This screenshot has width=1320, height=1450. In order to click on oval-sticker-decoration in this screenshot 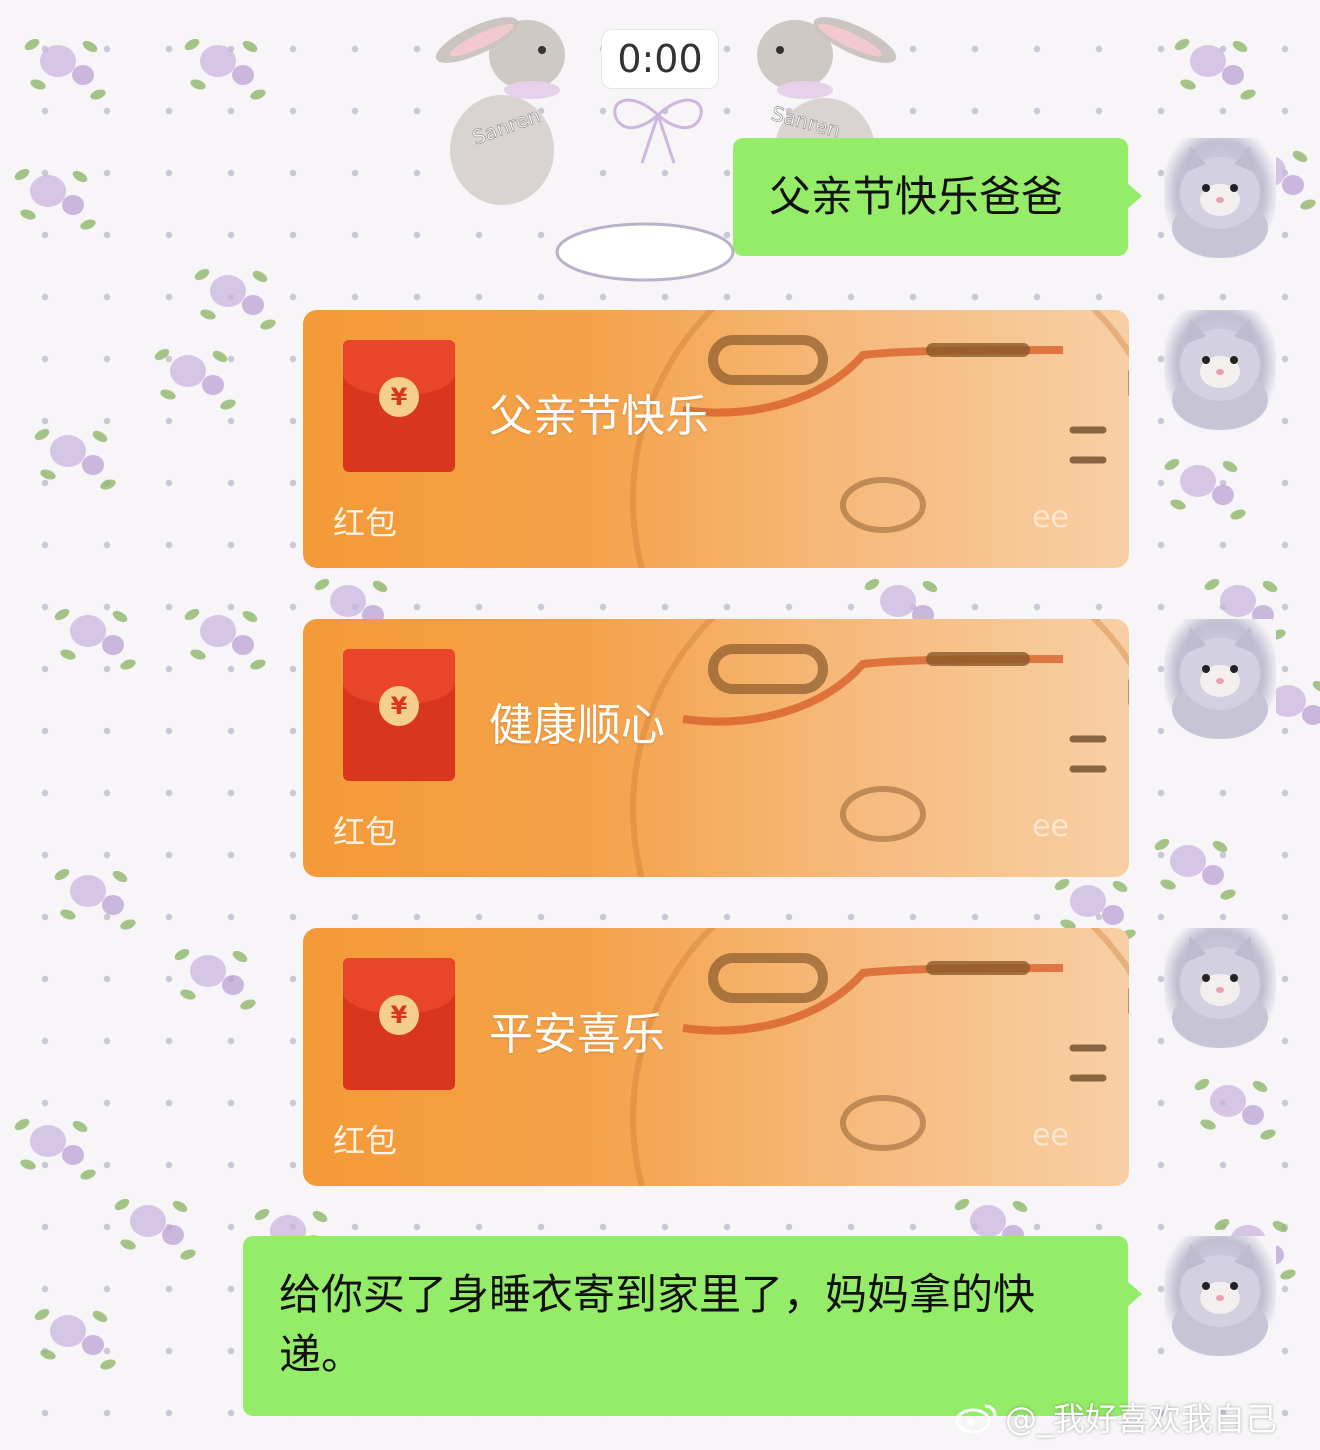, I will do `click(645, 252)`.